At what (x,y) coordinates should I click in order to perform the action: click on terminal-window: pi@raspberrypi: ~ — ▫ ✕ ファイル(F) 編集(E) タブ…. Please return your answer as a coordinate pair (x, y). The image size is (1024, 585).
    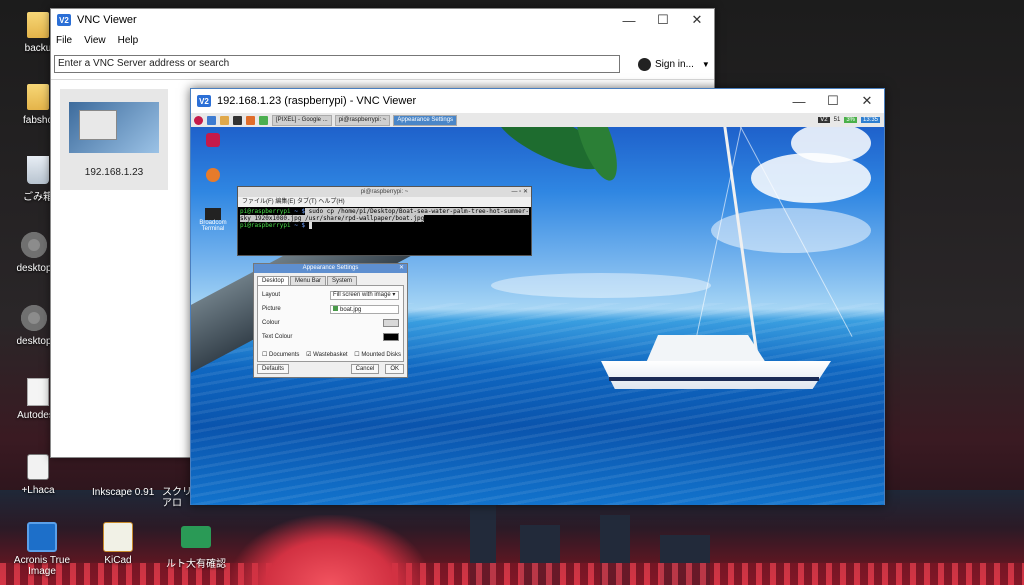
    Looking at the image, I should click on (384, 221).